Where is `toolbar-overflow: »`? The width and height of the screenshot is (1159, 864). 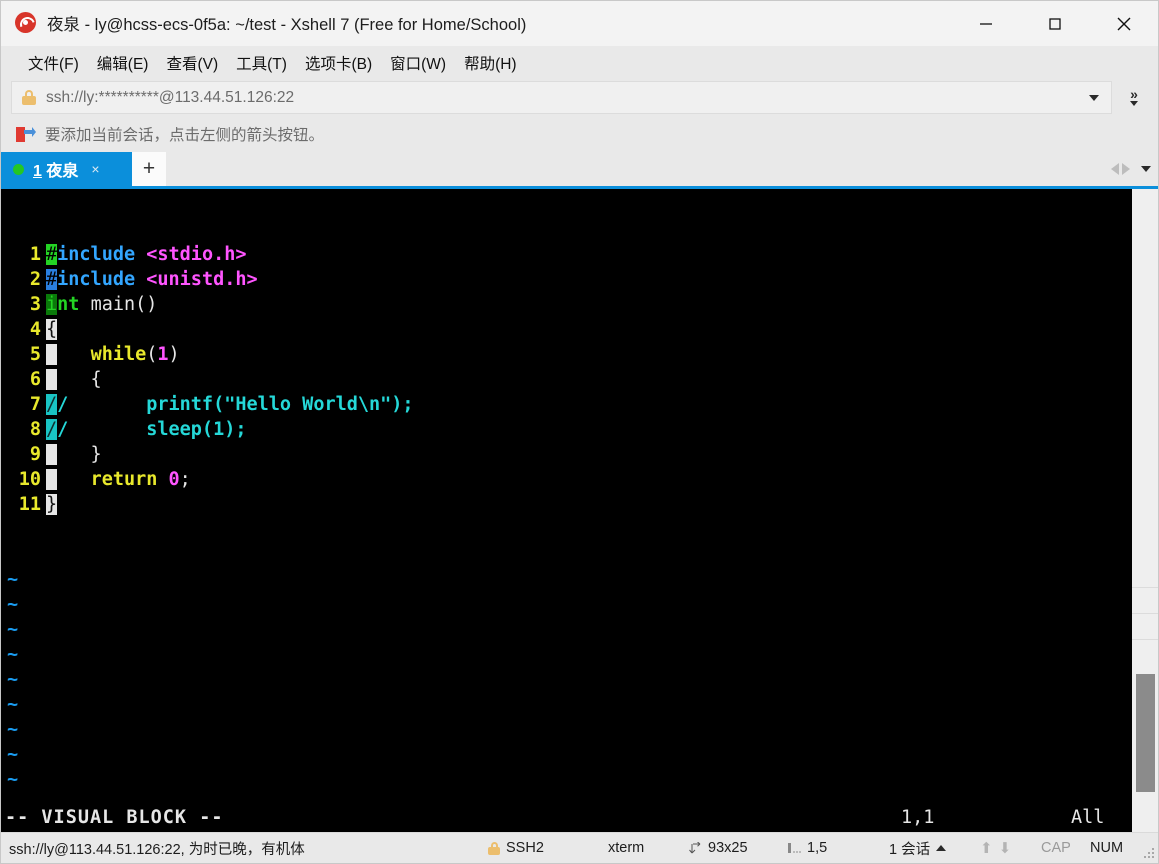
toolbar-overflow: » is located at coordinates (1134, 97).